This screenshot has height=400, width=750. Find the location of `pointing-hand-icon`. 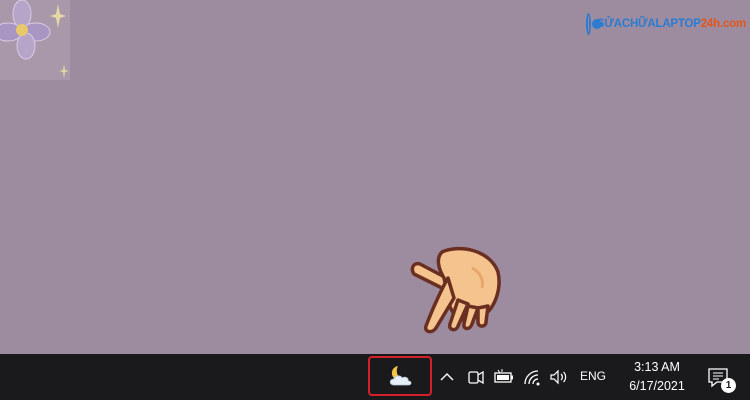

pointing-hand-icon is located at coordinates (455, 290).